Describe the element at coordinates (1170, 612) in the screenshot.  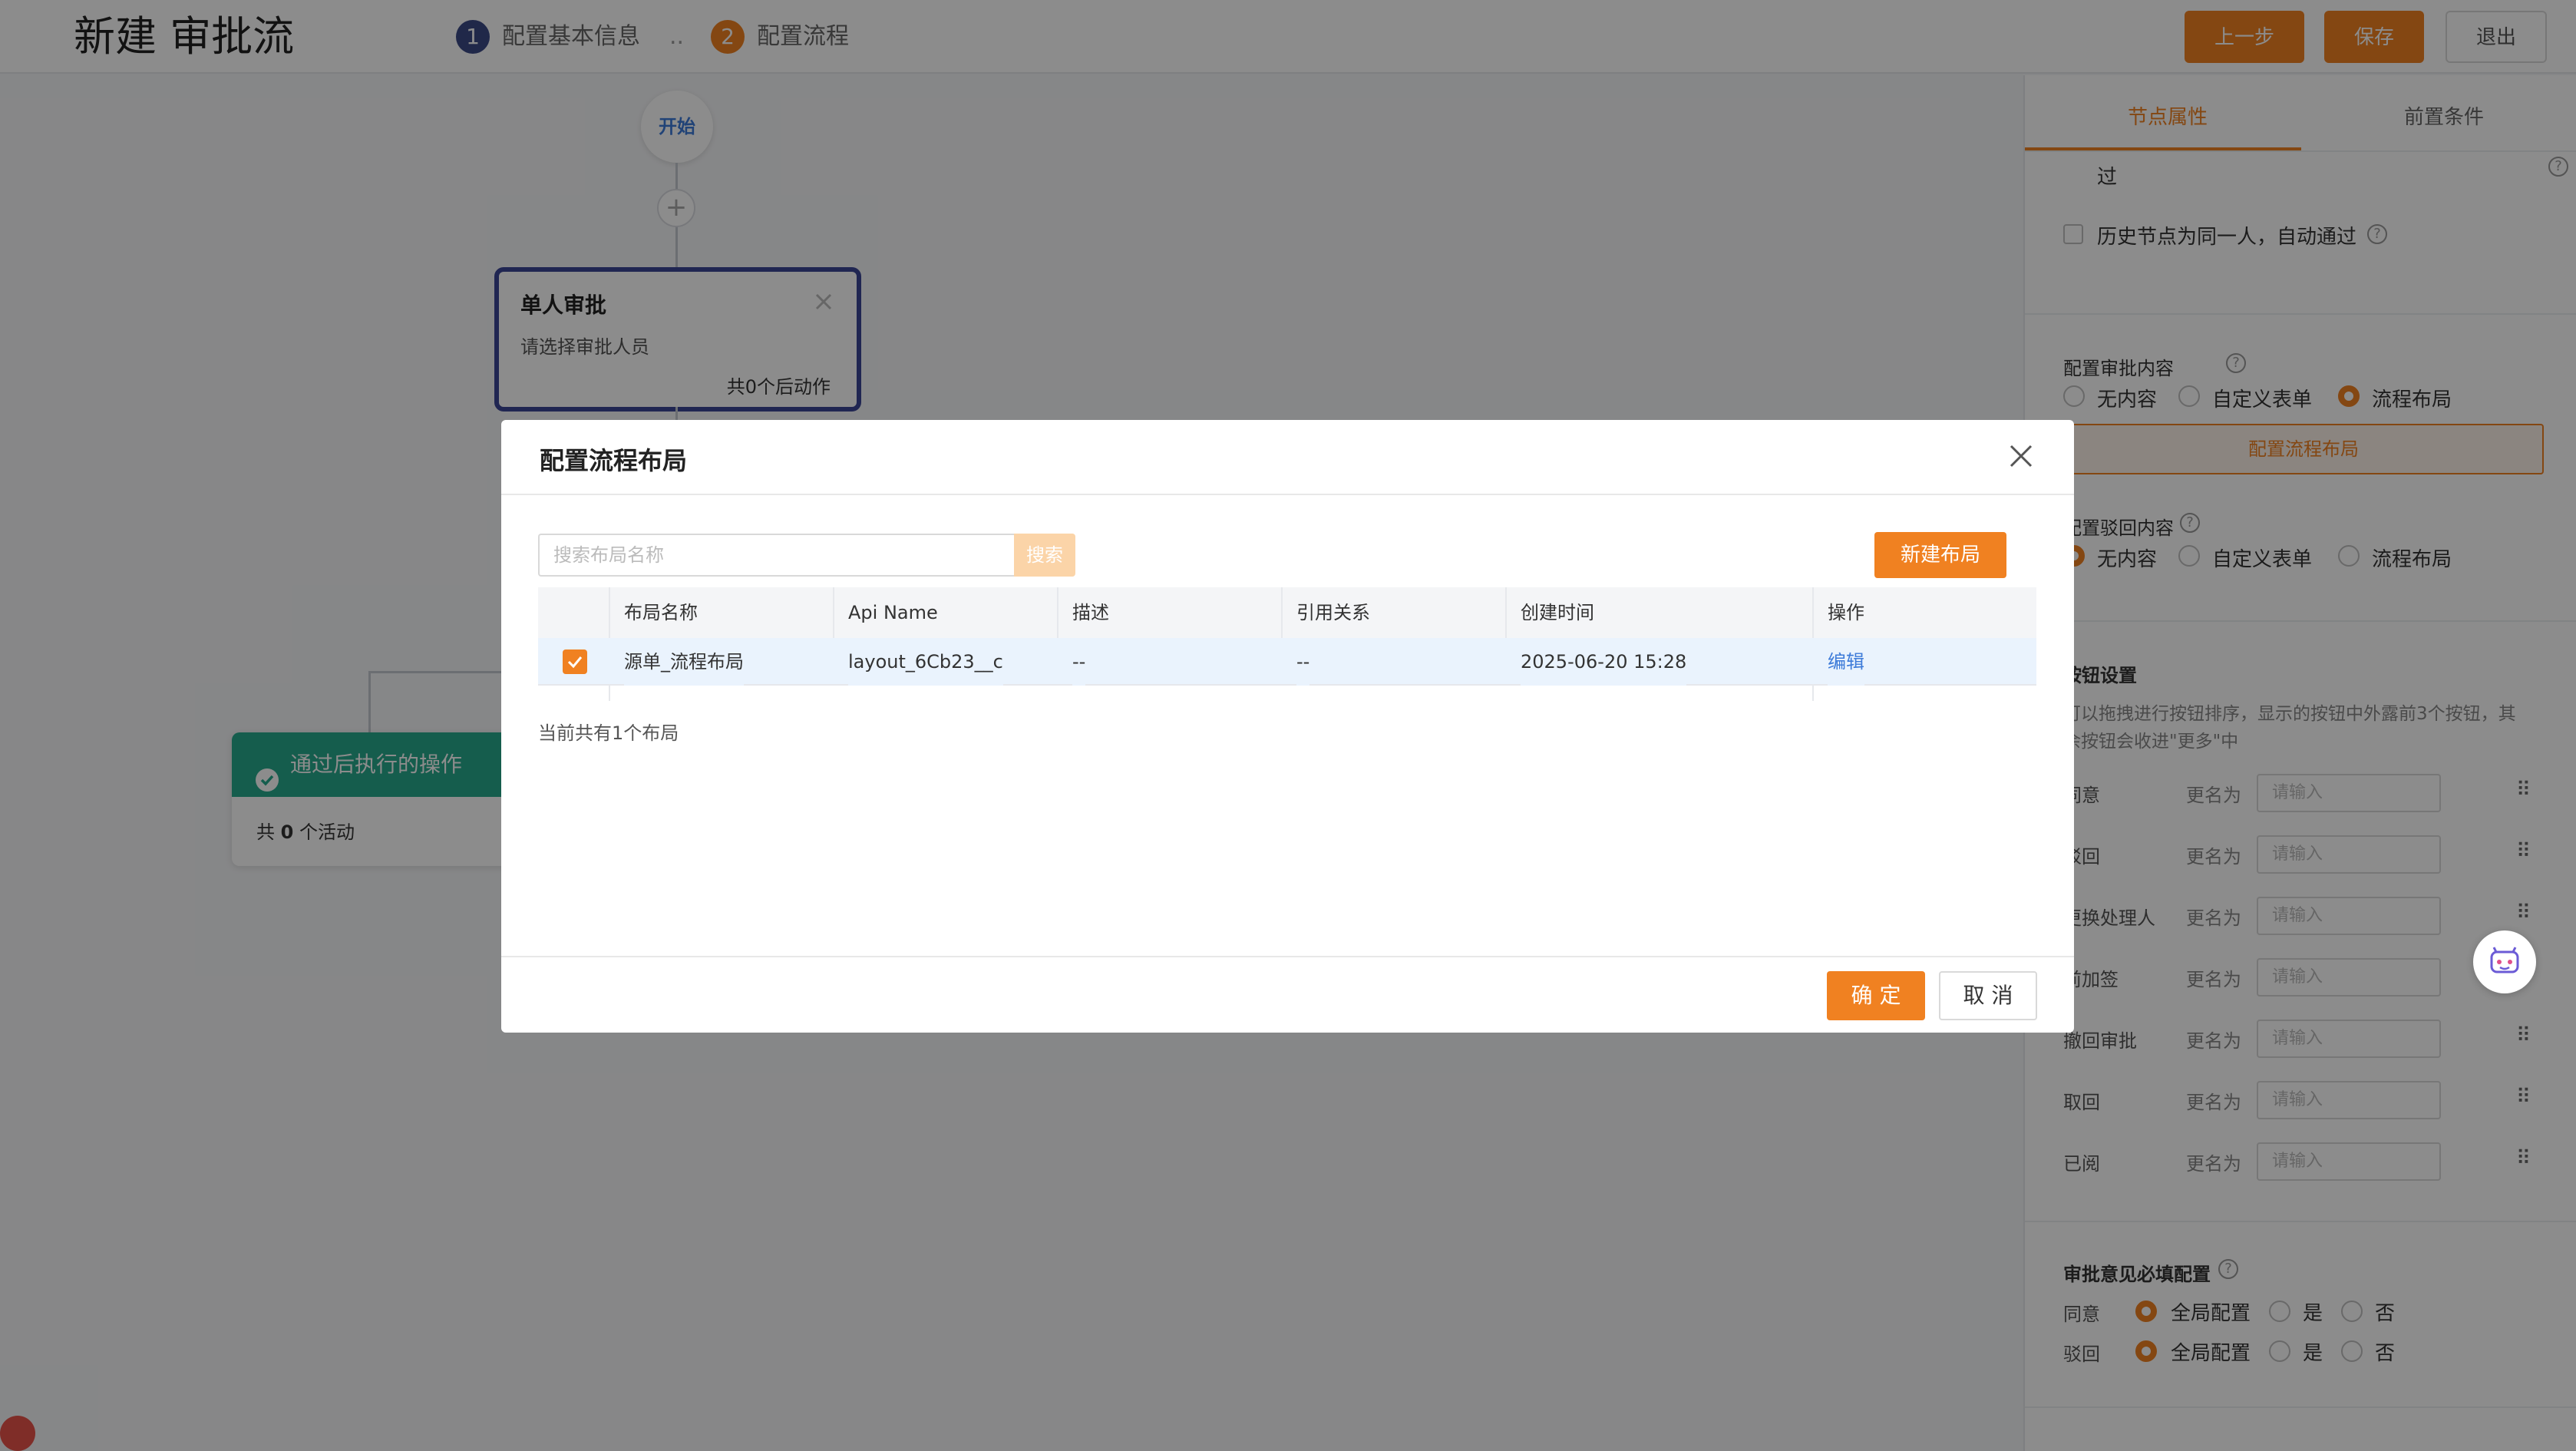
I see `table-header: 描述` at that location.